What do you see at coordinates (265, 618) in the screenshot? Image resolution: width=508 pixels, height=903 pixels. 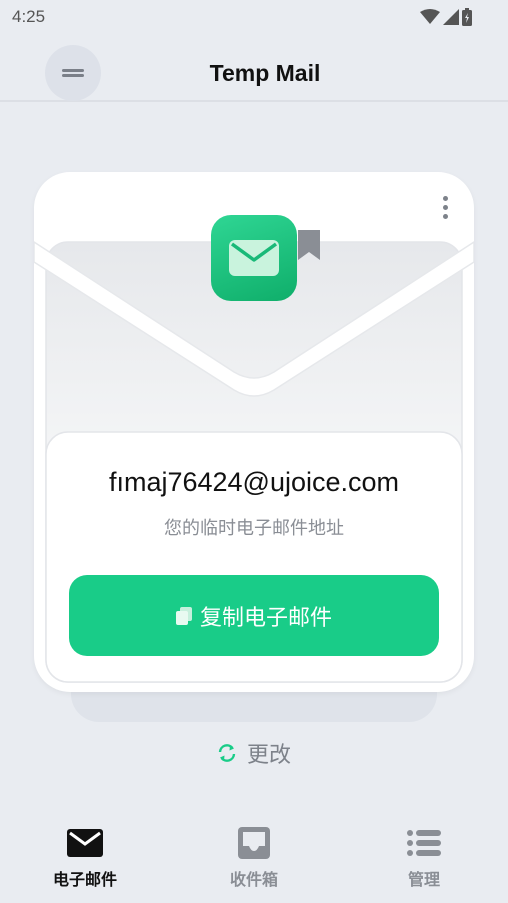 I see `copy-email-label: 复制电子邮件` at bounding box center [265, 618].